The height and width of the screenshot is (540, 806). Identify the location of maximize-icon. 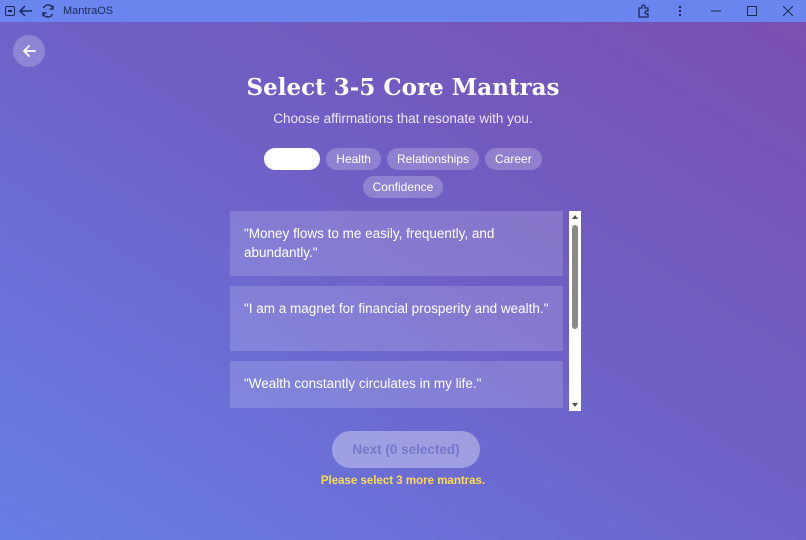
(752, 11).